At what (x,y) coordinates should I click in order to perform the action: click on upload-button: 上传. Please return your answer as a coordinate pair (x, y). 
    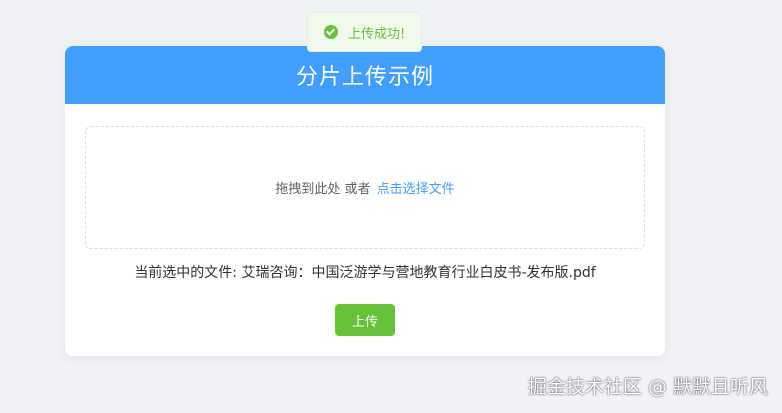
    Looking at the image, I should click on (365, 320).